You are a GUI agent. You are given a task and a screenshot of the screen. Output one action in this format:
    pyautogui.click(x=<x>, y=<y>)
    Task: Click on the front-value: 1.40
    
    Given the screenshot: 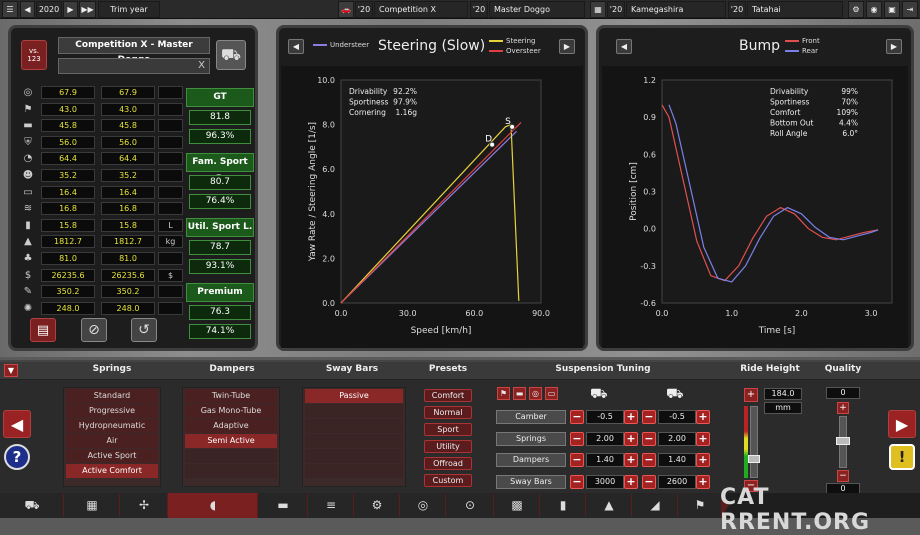 What is the action you would take?
    pyautogui.click(x=605, y=460)
    